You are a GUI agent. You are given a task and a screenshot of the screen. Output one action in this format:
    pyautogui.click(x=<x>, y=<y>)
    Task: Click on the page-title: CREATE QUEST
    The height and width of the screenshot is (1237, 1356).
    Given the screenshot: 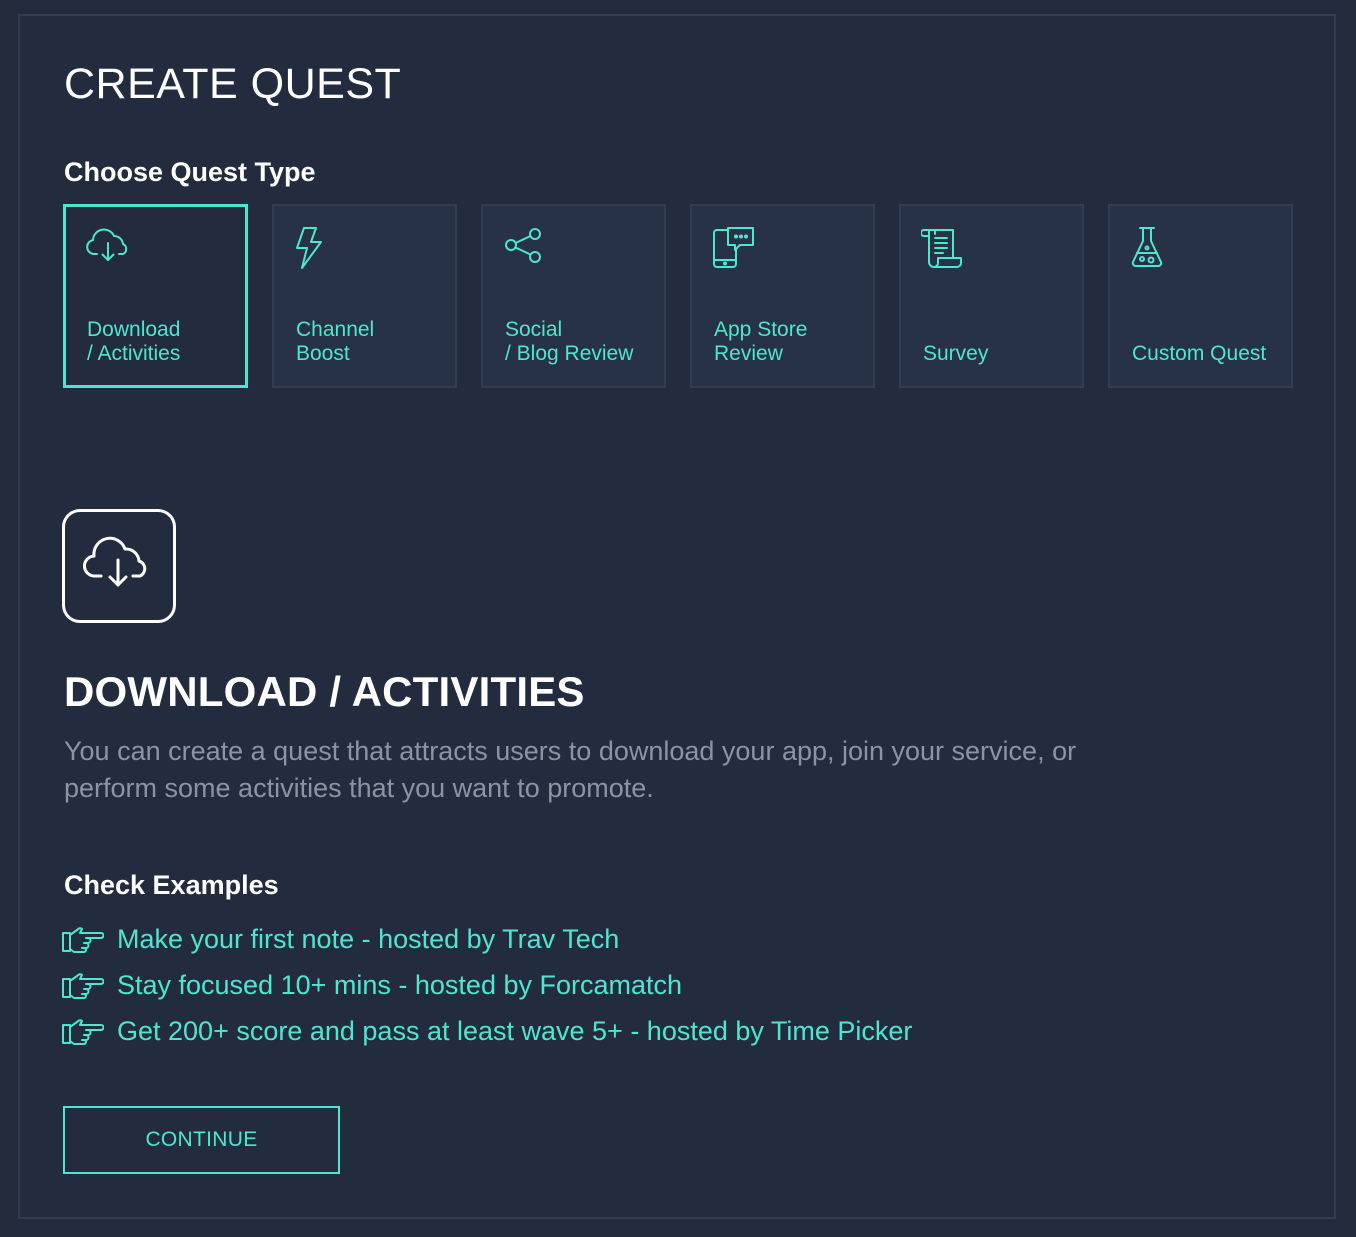 What is the action you would take?
    pyautogui.click(x=233, y=84)
    